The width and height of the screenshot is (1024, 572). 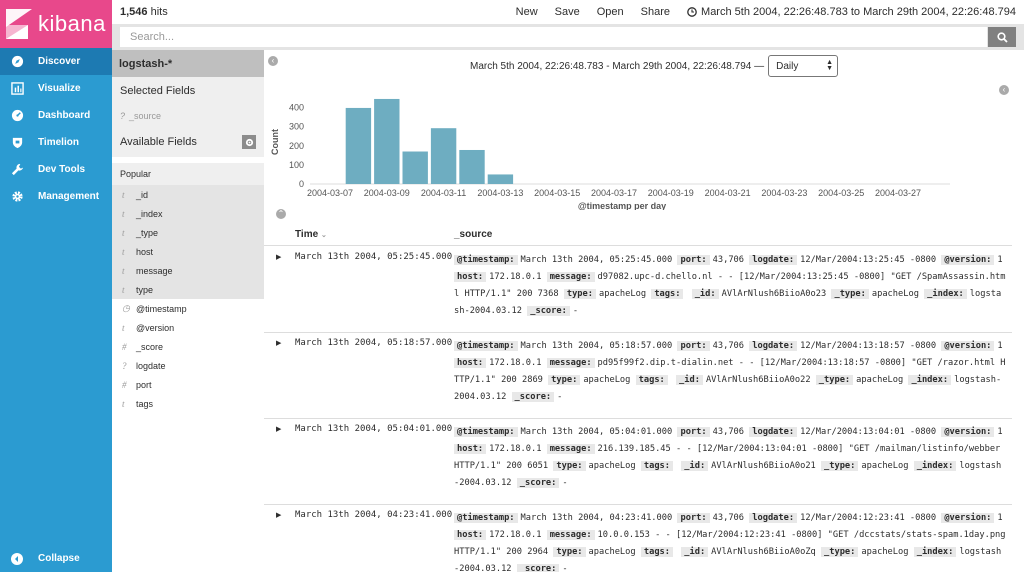 I want to click on search-icon, so click(x=1002, y=37).